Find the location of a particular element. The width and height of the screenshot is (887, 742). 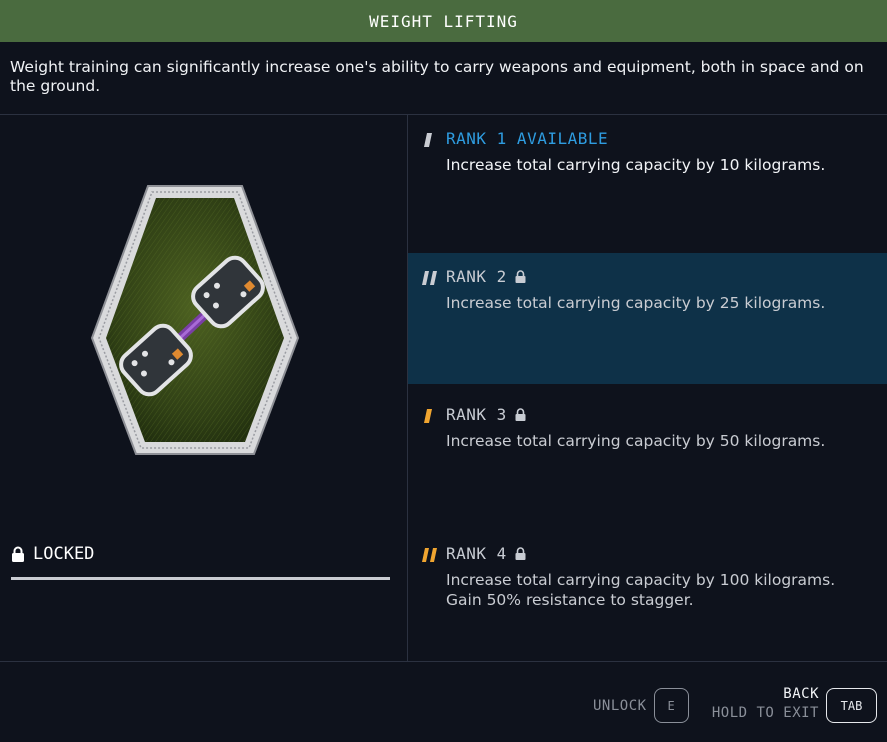

back-label: BACK is located at coordinates (801, 694).